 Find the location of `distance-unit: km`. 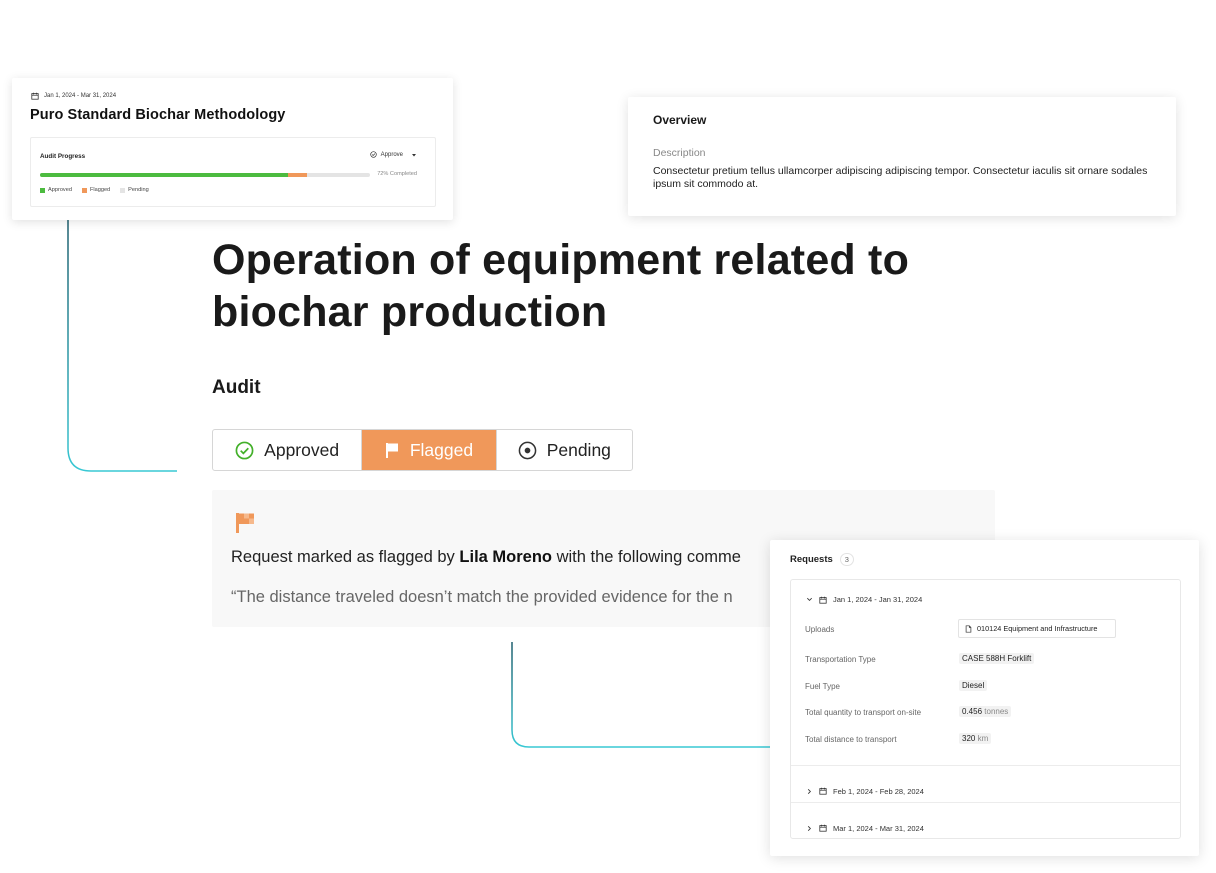

distance-unit: km is located at coordinates (983, 738).